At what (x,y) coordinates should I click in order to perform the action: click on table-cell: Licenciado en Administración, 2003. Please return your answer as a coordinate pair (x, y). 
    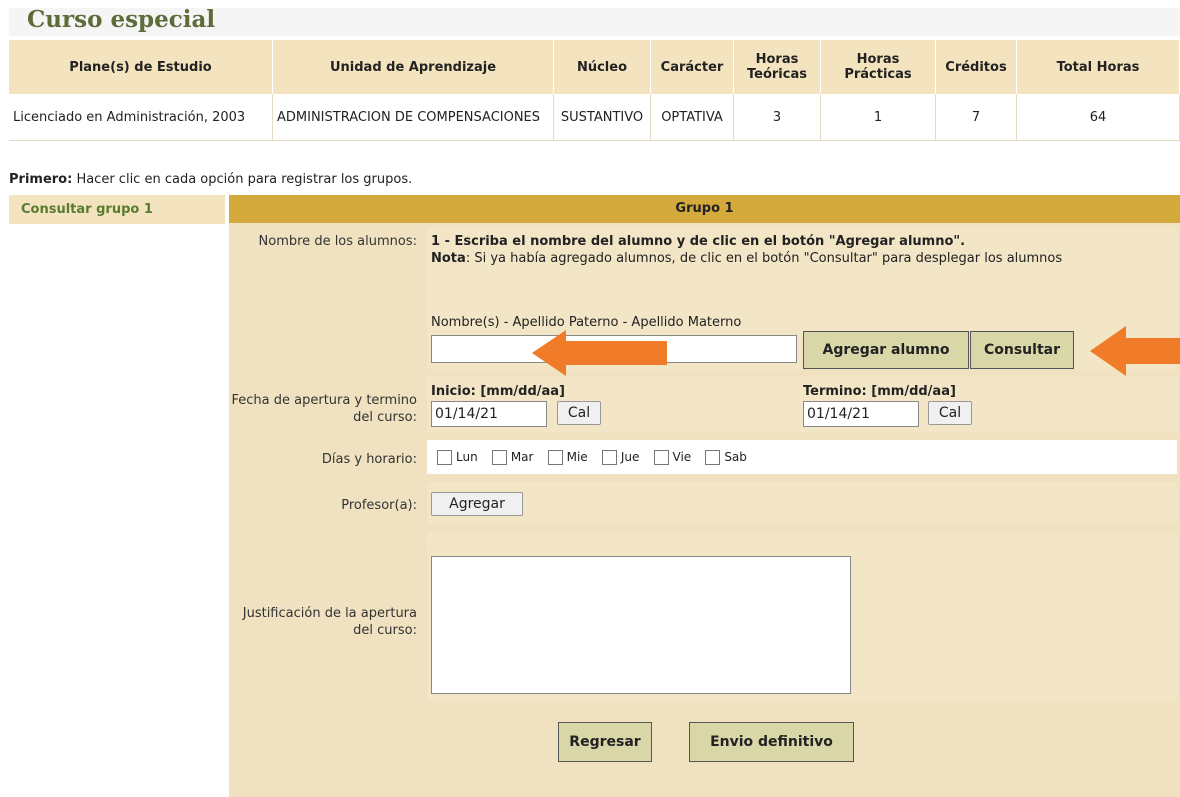
    Looking at the image, I should click on (141, 117).